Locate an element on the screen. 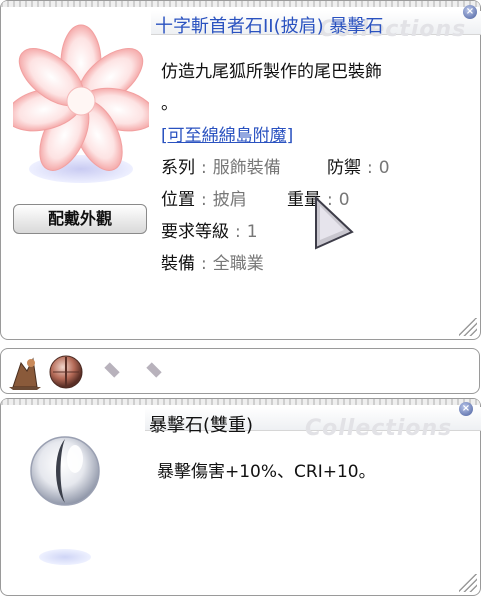 The width and height of the screenshot is (482, 596). stat-type-label: 系列 is located at coordinates (178, 168).